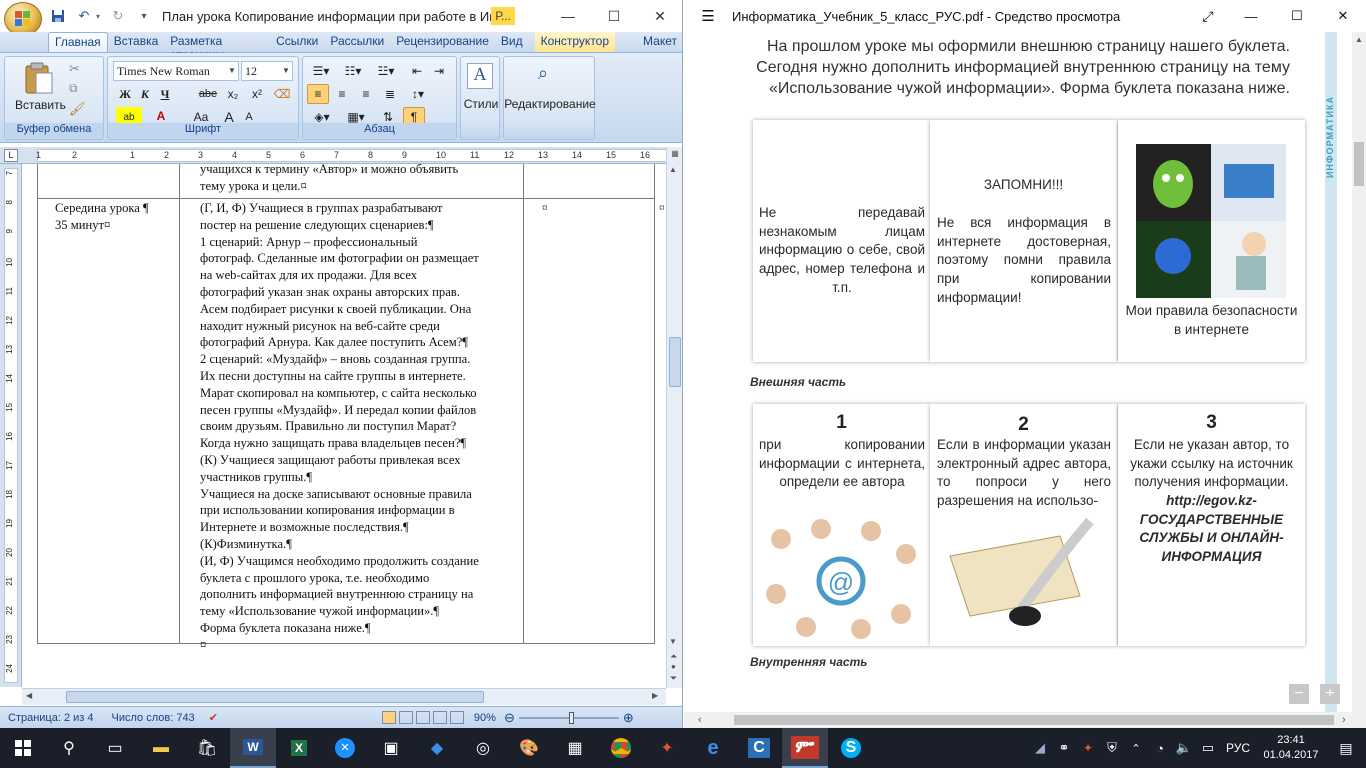 Image resolution: width=1366 pixels, height=768 pixels. I want to click on page-count: Страница: 2 из 4, so click(51, 718).